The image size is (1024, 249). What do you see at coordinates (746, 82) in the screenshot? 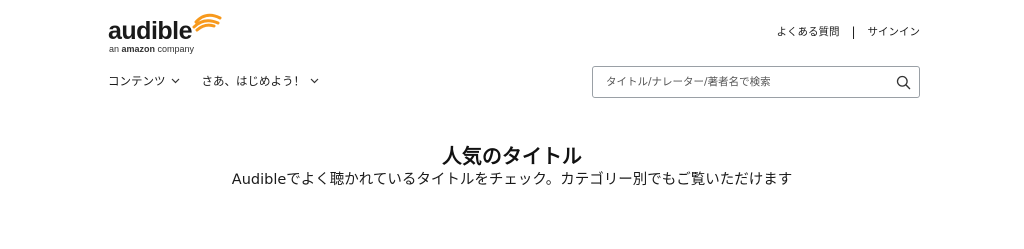
I see `search-input` at bounding box center [746, 82].